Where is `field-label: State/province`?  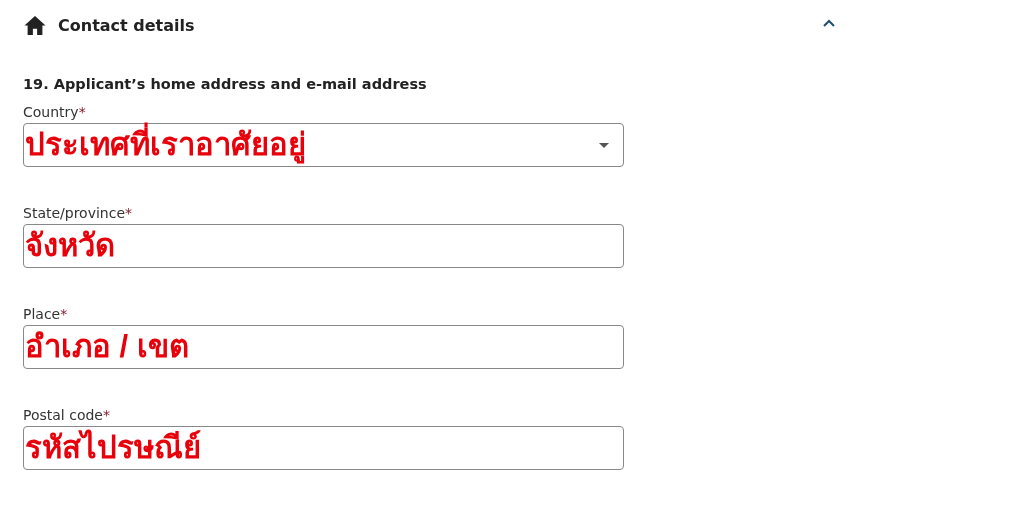
field-label: State/province is located at coordinates (74, 213).